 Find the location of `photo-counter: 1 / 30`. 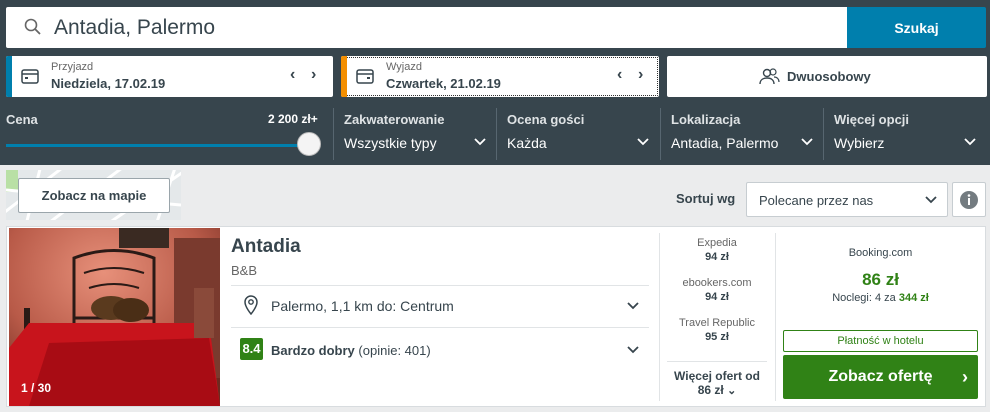

photo-counter: 1 / 30 is located at coordinates (36, 388).